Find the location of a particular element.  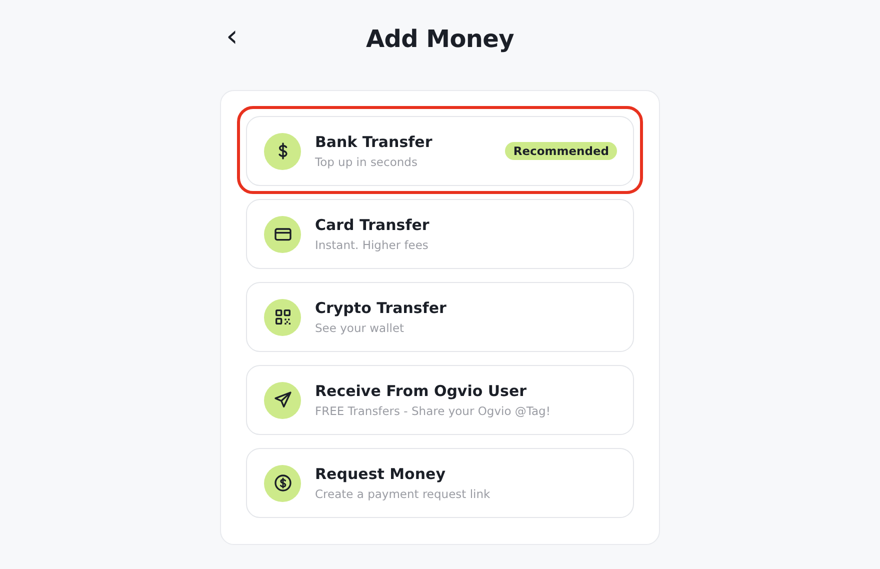

payment-option: Receive From Ogvio User FREE Transfers - Share your Ogvio @Tag! is located at coordinates (440, 400).